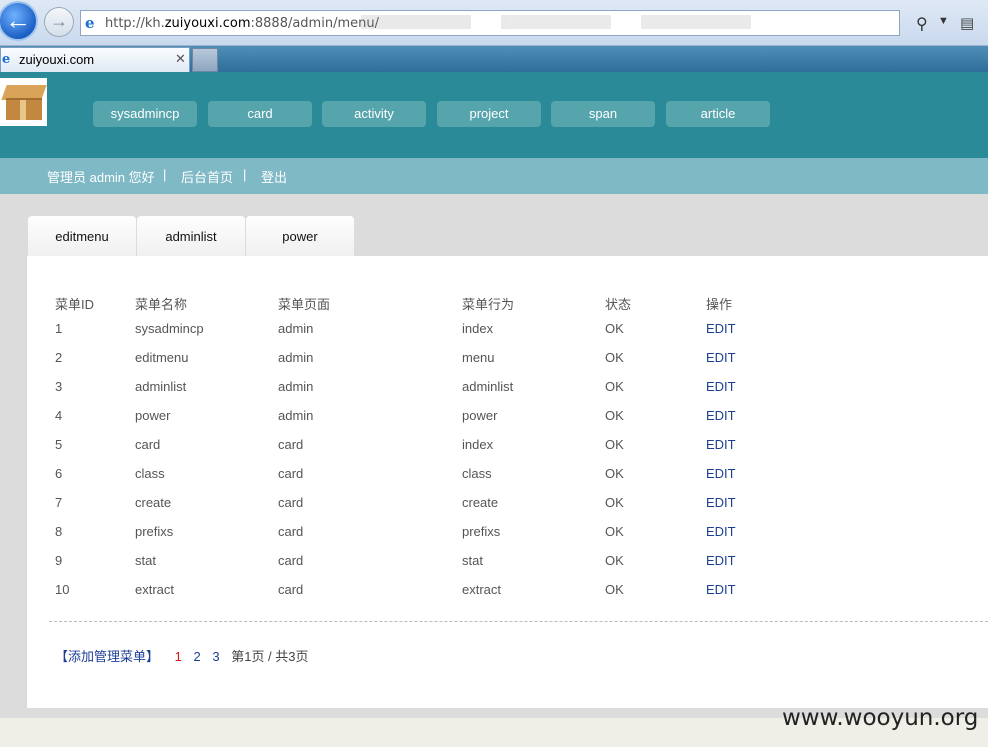 The image size is (988, 747). What do you see at coordinates (59, 328) in the screenshot?
I see `cell-id: 1` at bounding box center [59, 328].